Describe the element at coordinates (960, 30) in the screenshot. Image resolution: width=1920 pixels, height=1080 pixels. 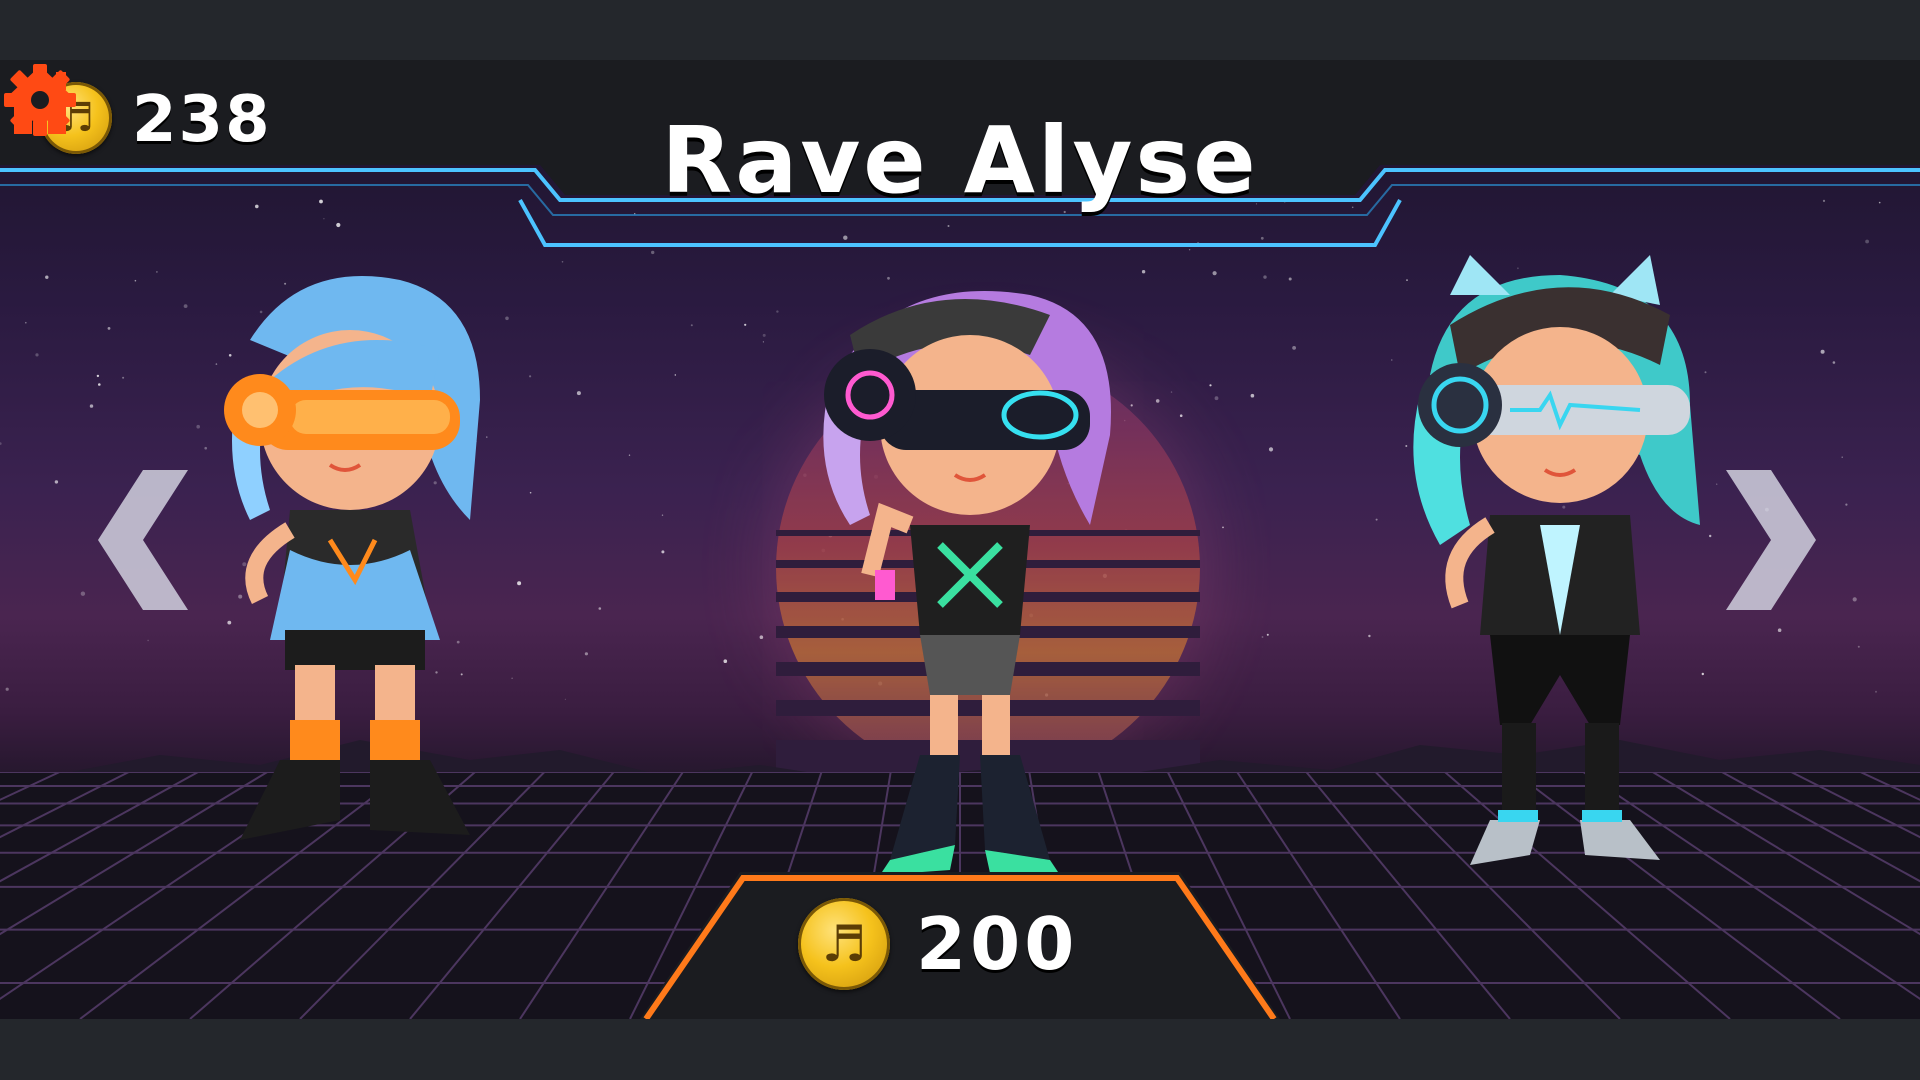
I see `letterbox-top` at that location.